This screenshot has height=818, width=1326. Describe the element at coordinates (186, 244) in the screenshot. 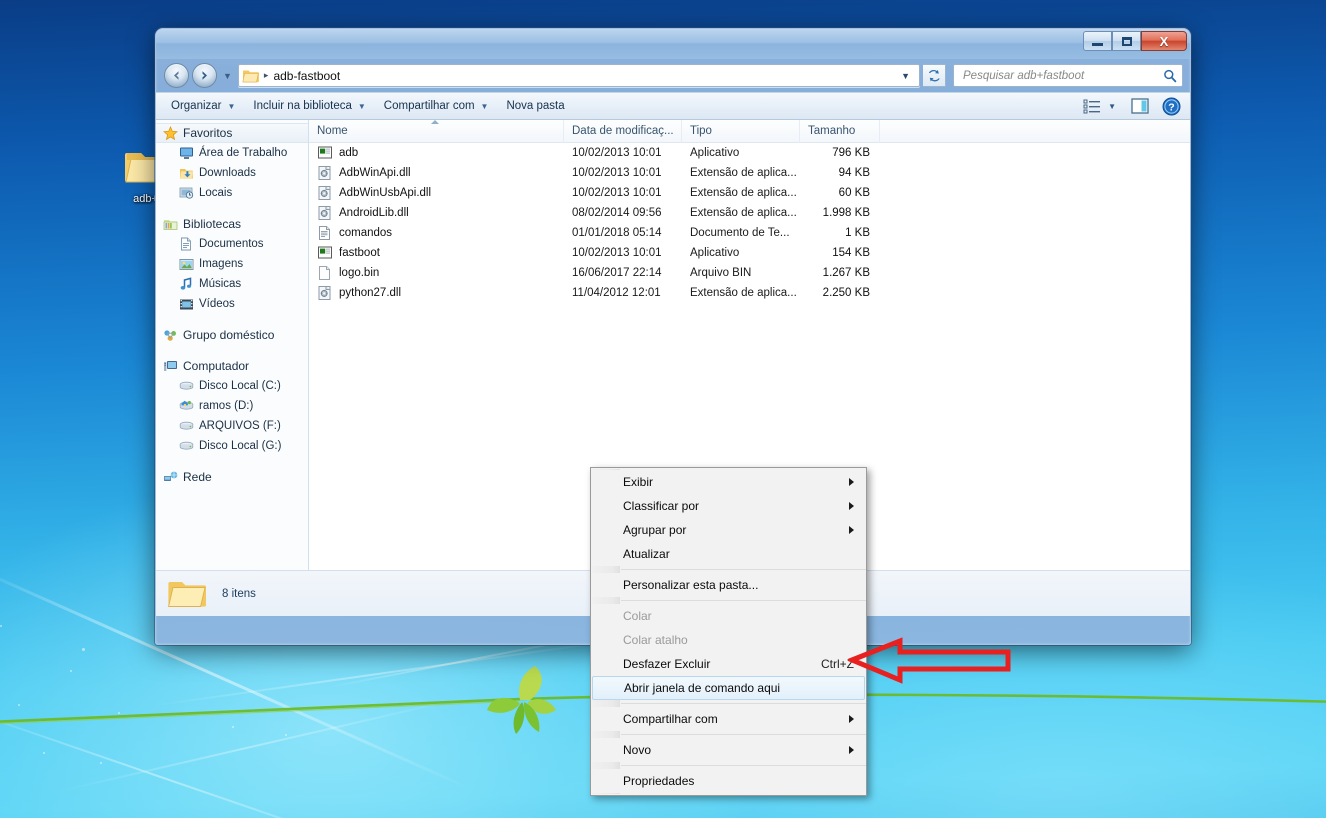

I see `documents-icon` at that location.